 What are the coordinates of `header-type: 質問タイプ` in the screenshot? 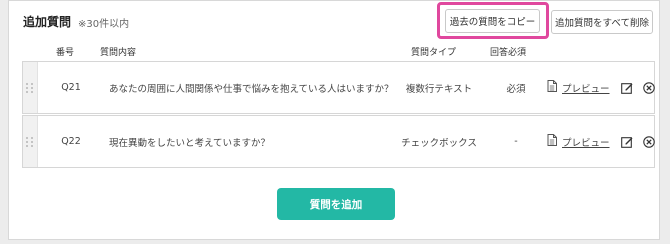 It's located at (434, 53).